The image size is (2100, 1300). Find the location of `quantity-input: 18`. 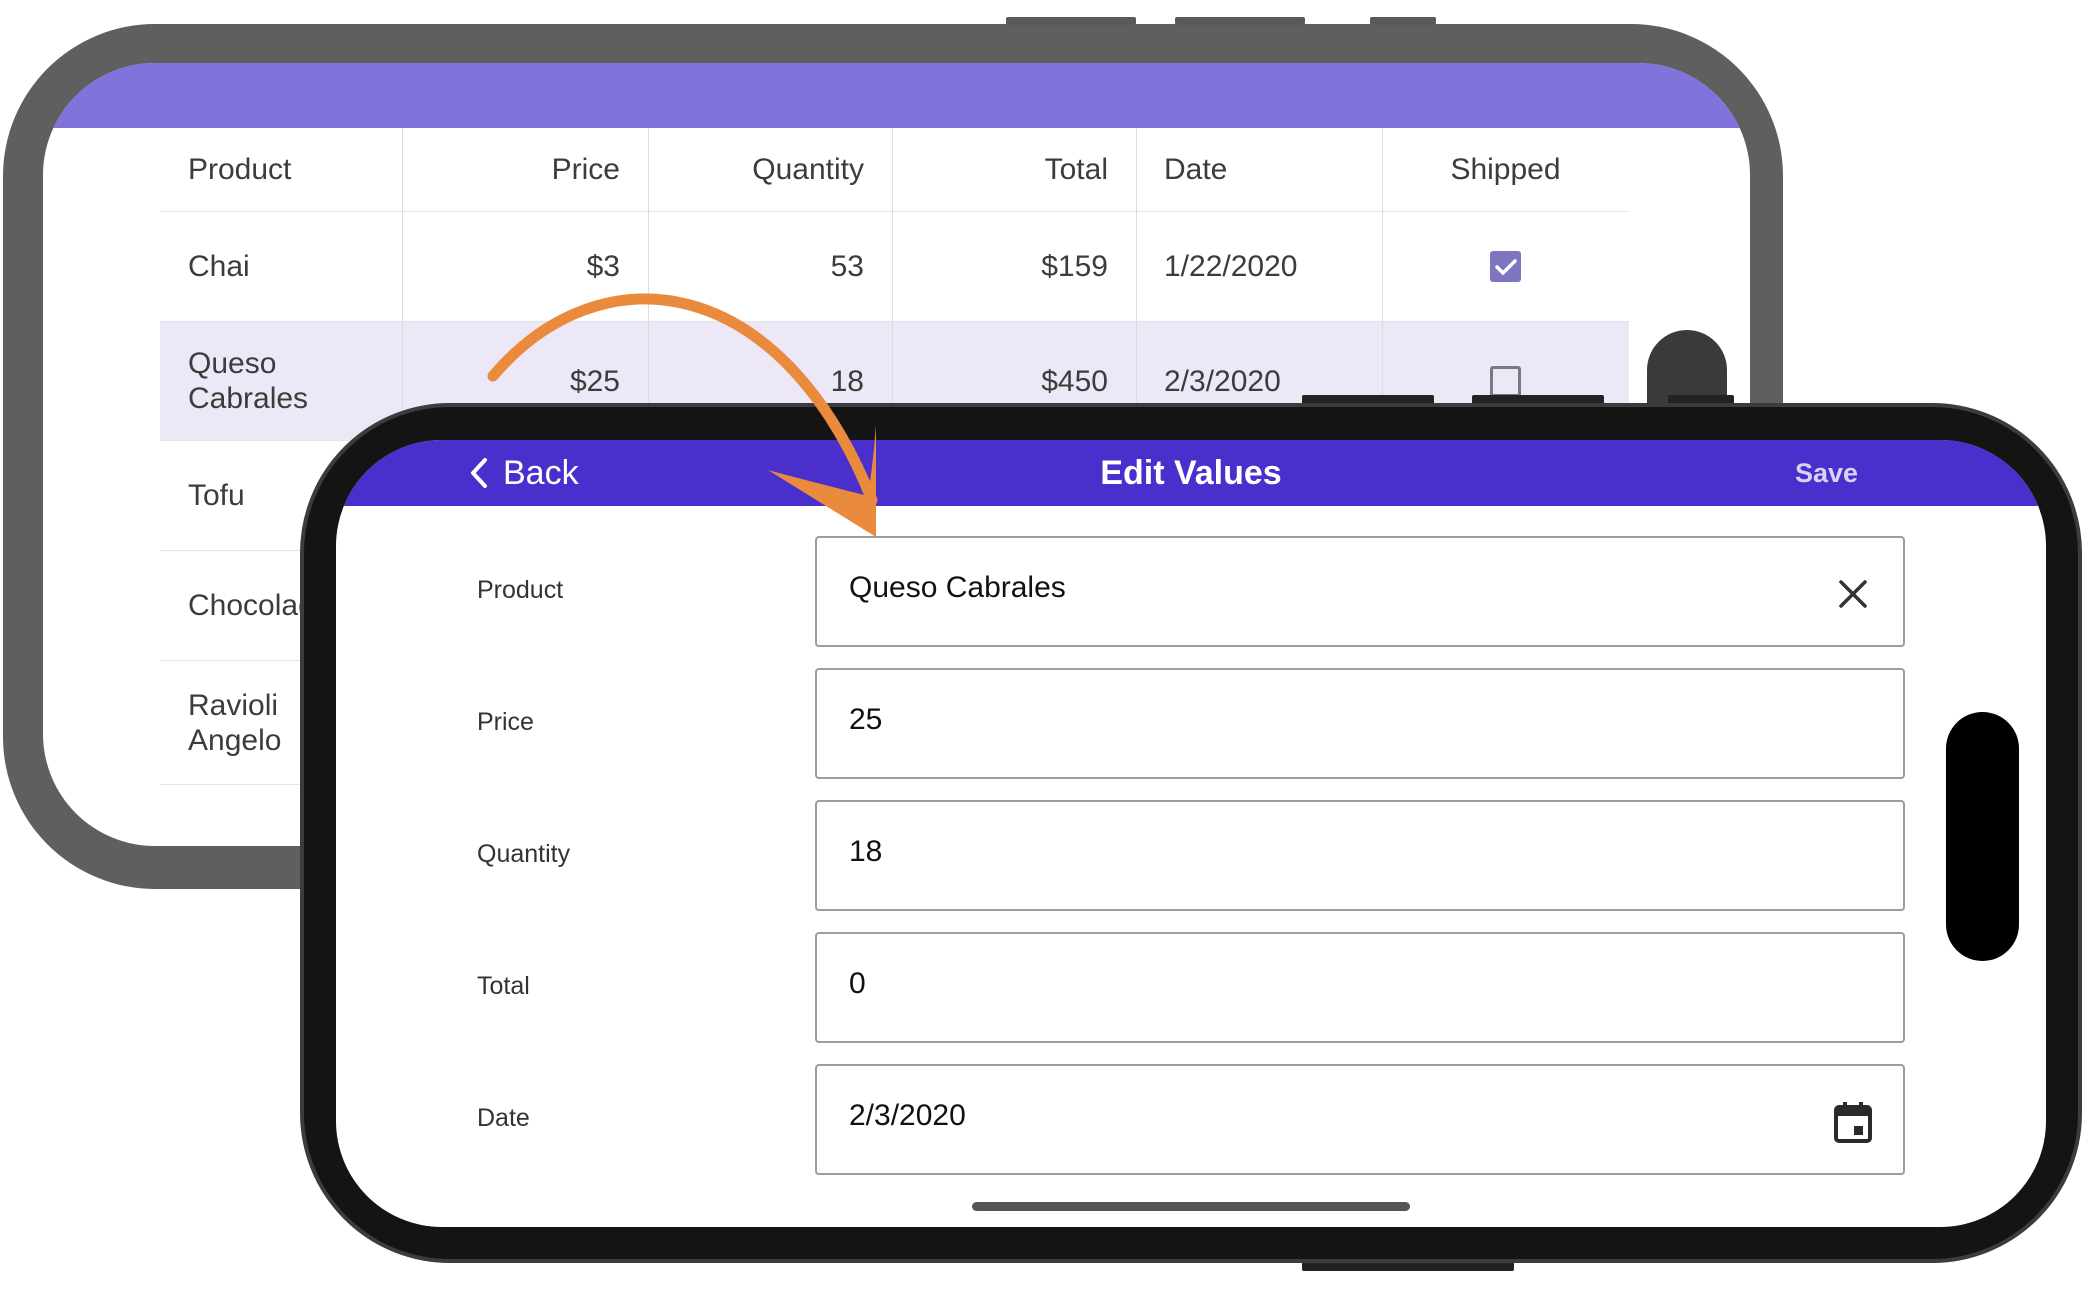

quantity-input: 18 is located at coordinates (1360, 855).